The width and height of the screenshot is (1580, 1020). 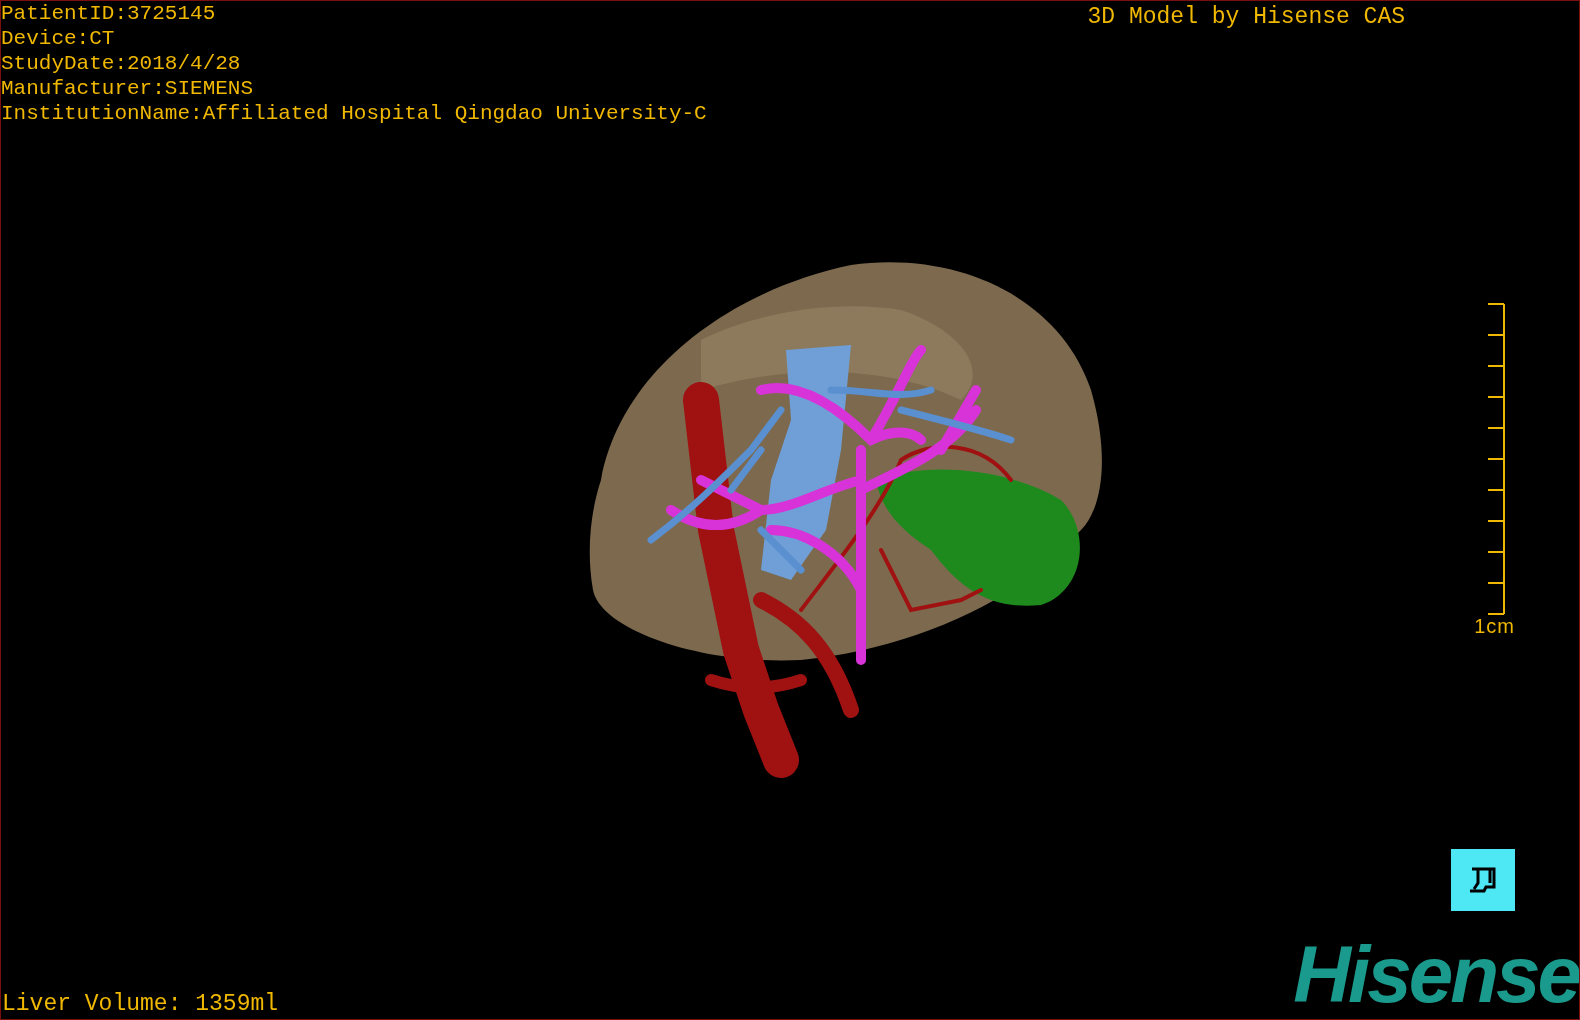 I want to click on app-title: 3D Model by Hisense CAS, so click(x=1246, y=17).